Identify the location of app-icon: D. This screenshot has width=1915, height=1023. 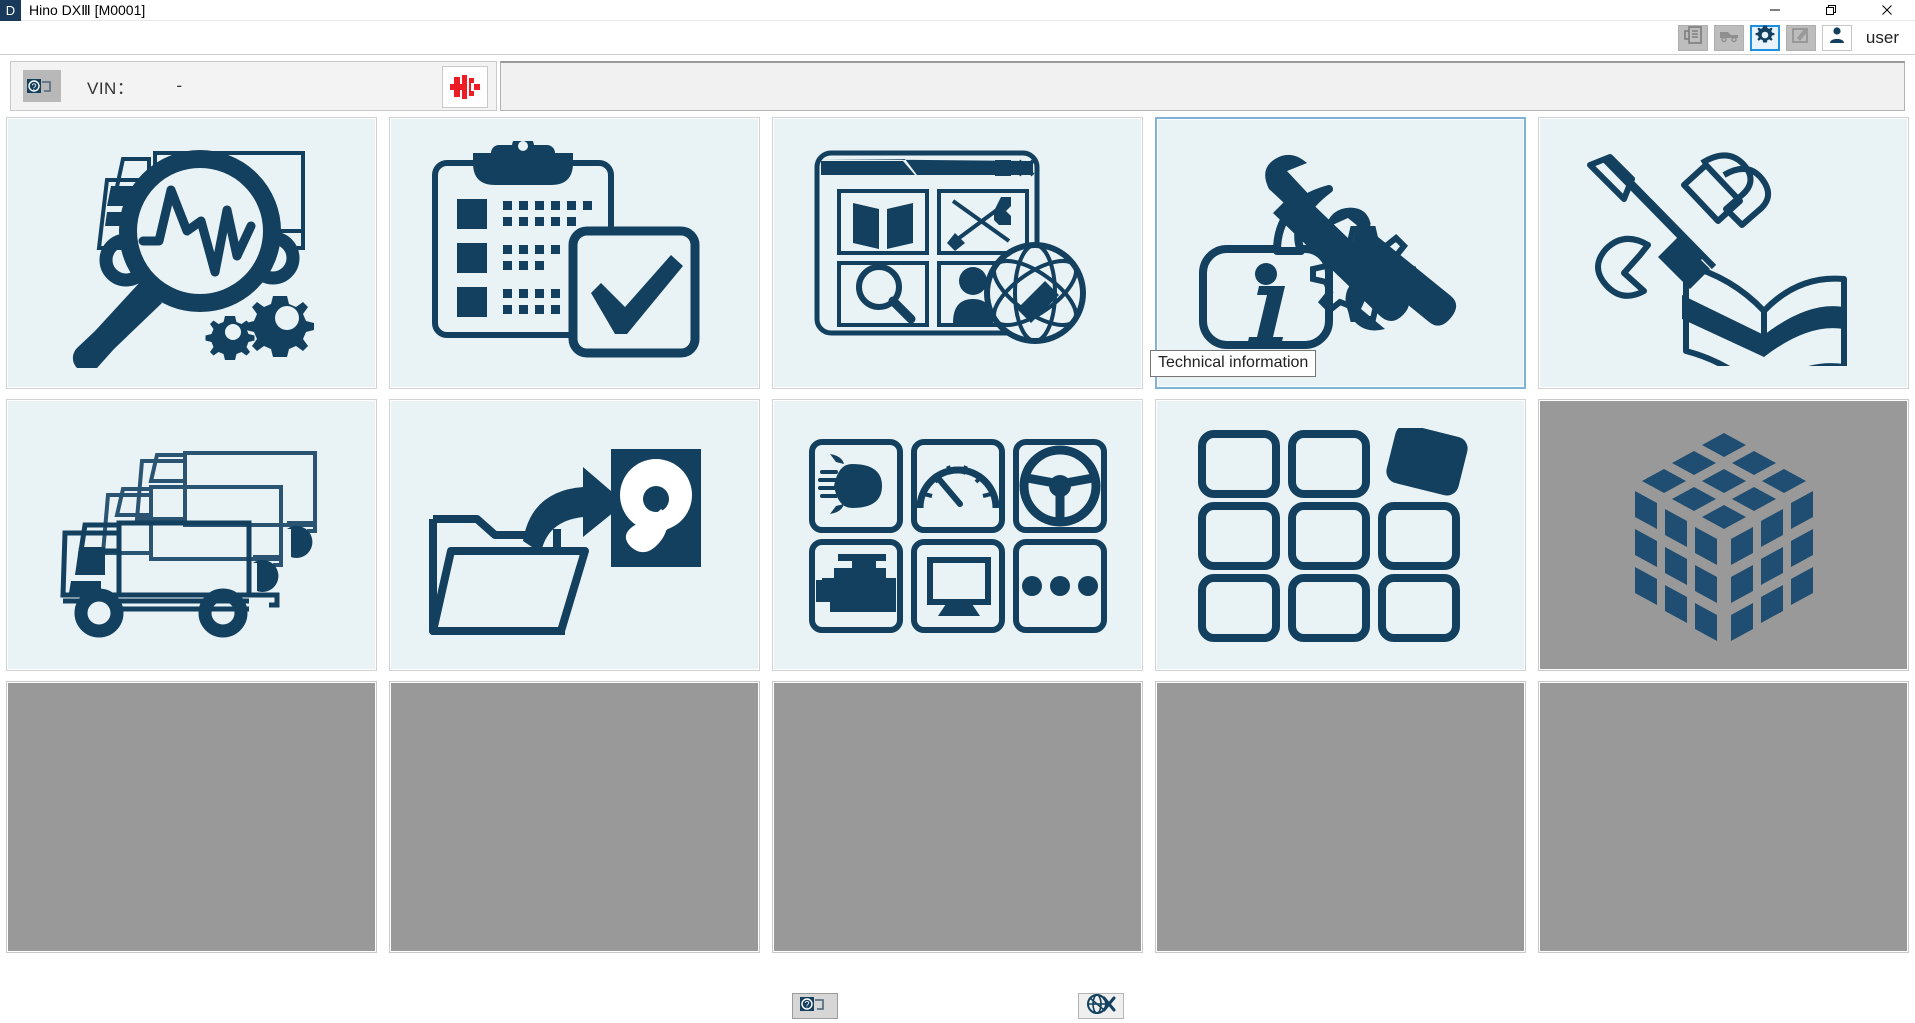
(10, 10).